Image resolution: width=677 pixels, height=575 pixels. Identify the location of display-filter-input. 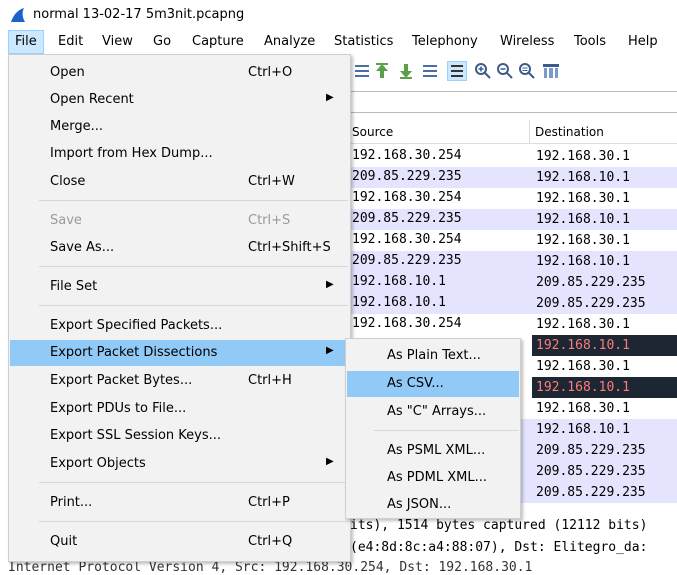
(513, 102).